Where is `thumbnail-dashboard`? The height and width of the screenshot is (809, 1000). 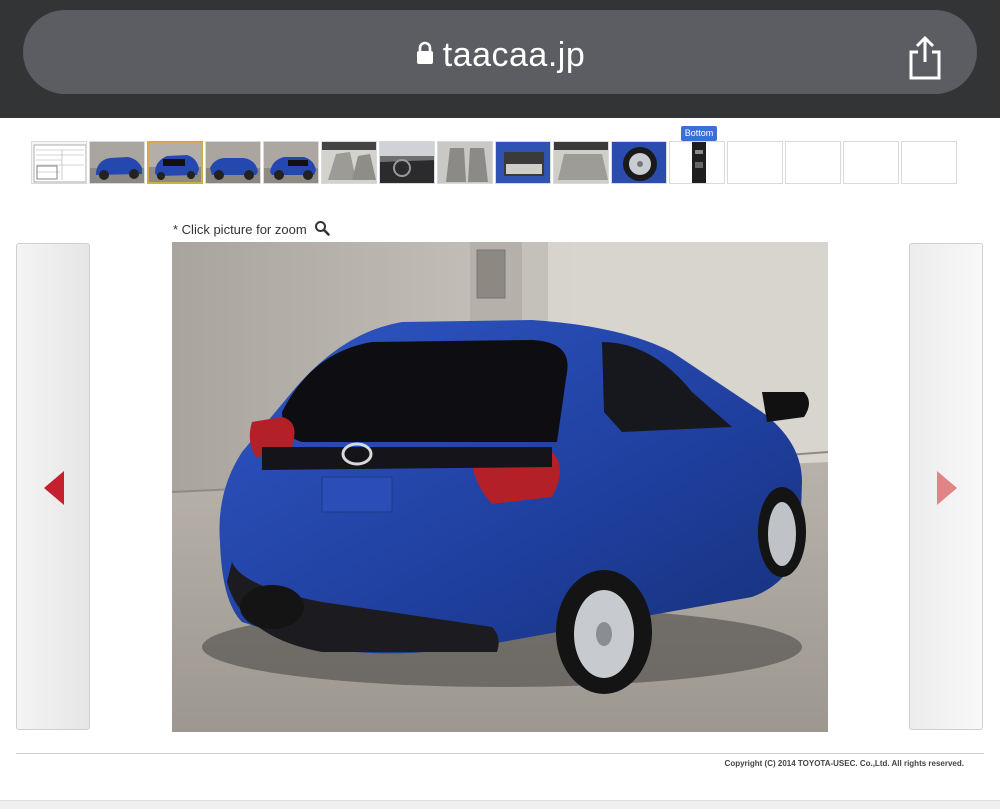
thumbnail-dashboard is located at coordinates (407, 162).